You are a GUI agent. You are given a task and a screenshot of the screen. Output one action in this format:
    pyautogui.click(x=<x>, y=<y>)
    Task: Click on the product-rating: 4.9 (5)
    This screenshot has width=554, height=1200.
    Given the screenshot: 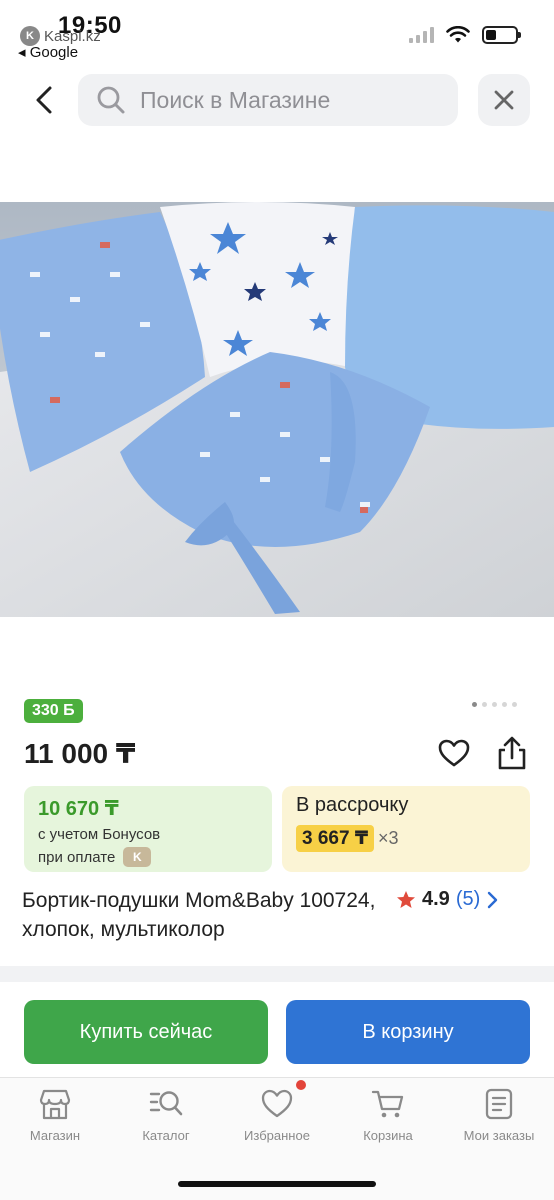 What is the action you would take?
    pyautogui.click(x=447, y=899)
    